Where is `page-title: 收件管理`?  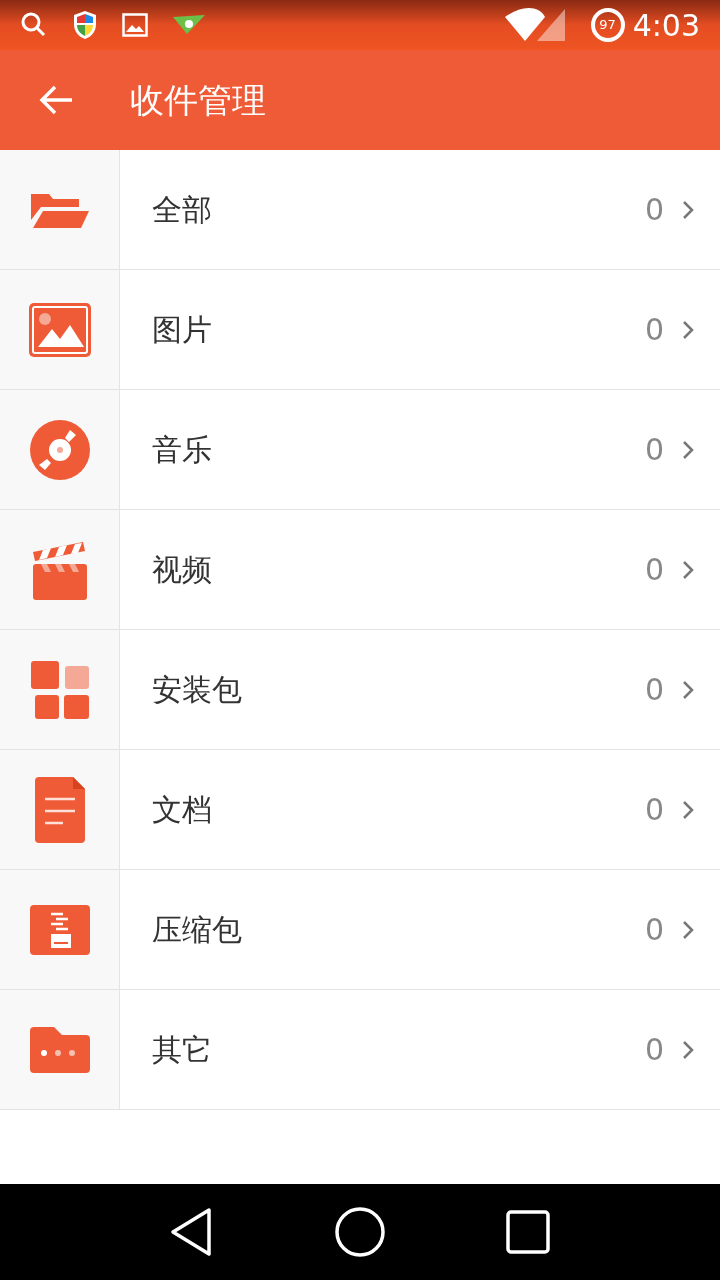 page-title: 收件管理 is located at coordinates (198, 100).